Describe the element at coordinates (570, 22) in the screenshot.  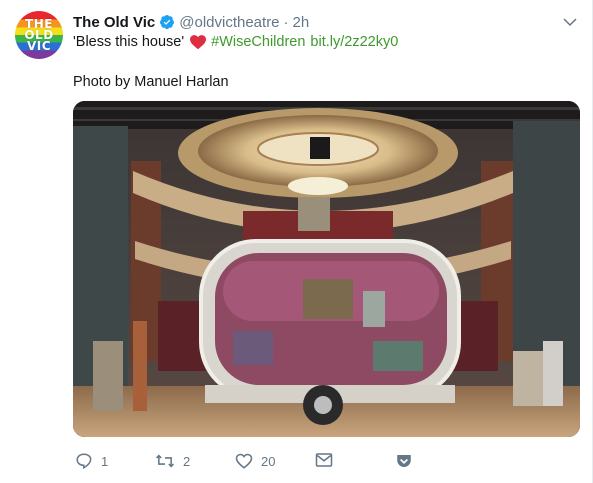
I see `chevron-down-icon` at that location.